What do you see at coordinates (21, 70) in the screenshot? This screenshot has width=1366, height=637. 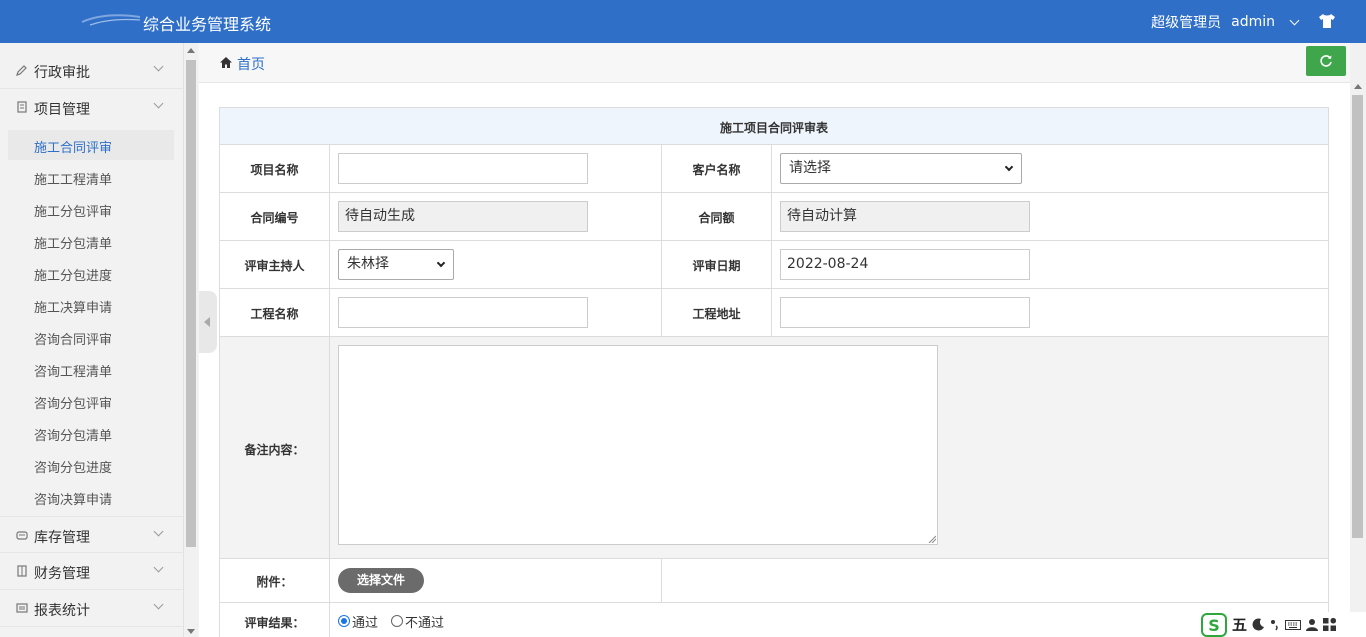 I see `pencil-icon` at bounding box center [21, 70].